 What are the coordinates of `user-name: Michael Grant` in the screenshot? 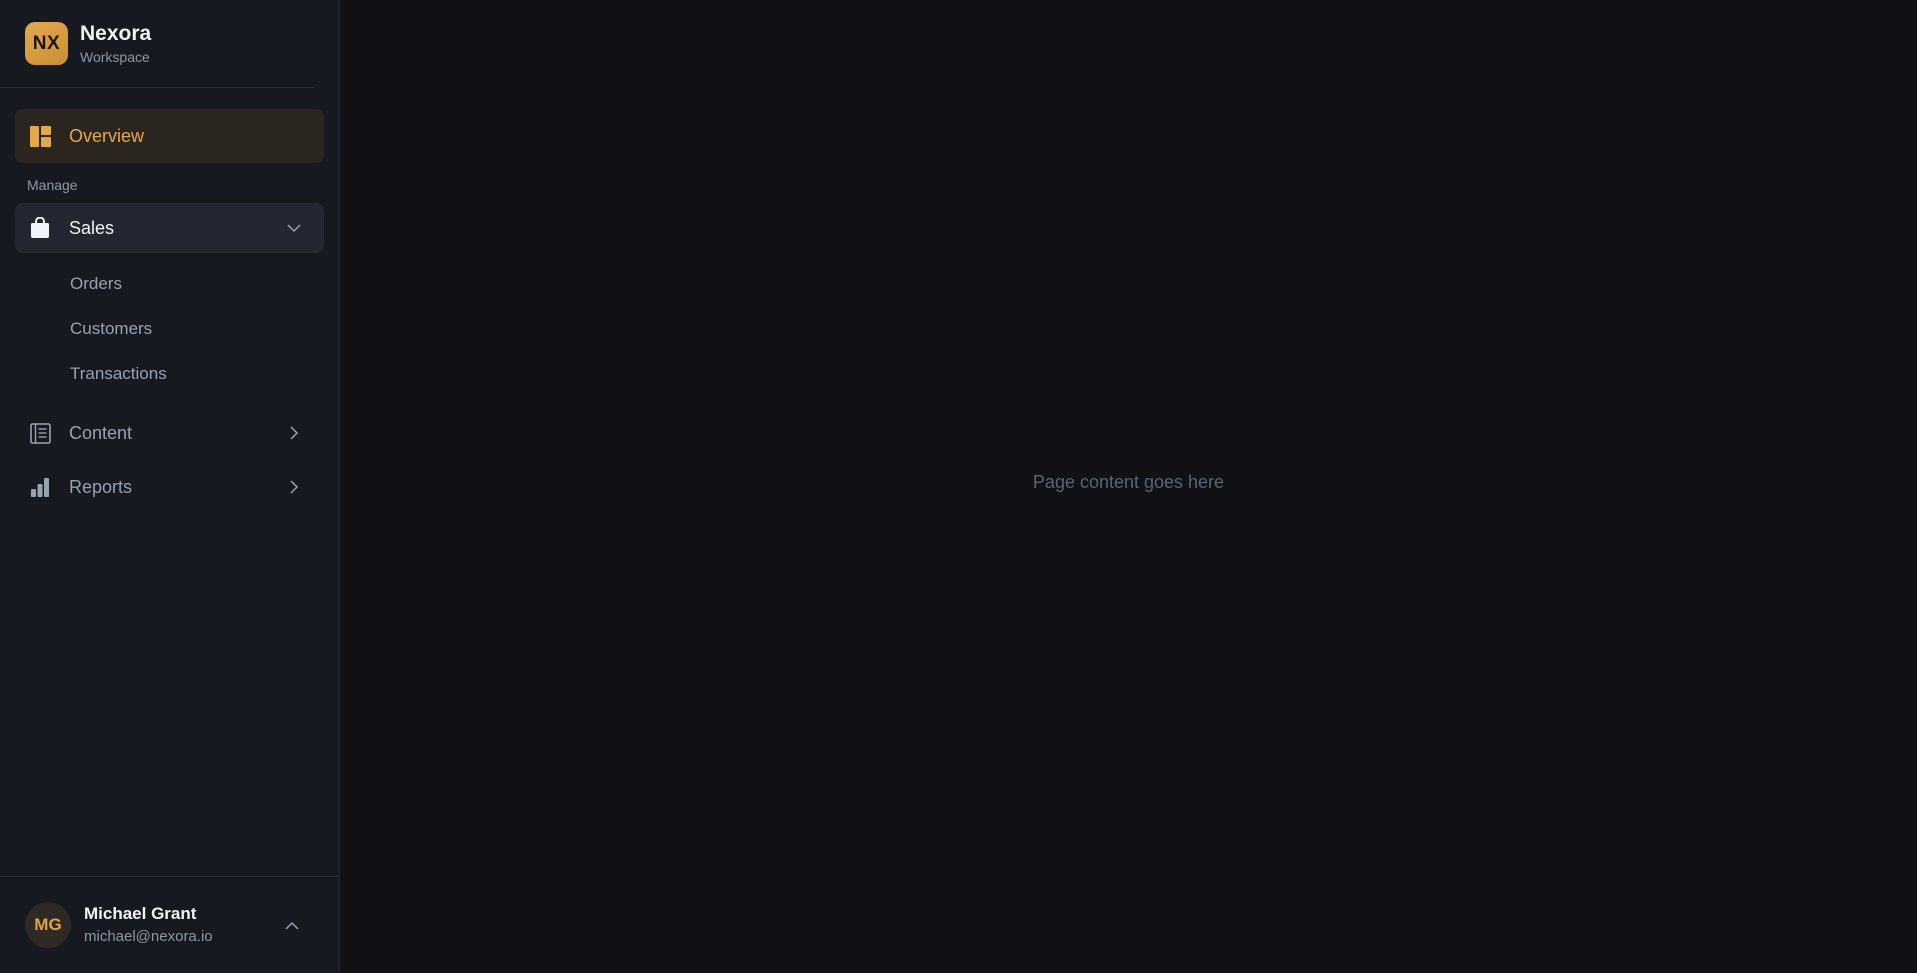 It's located at (140, 913).